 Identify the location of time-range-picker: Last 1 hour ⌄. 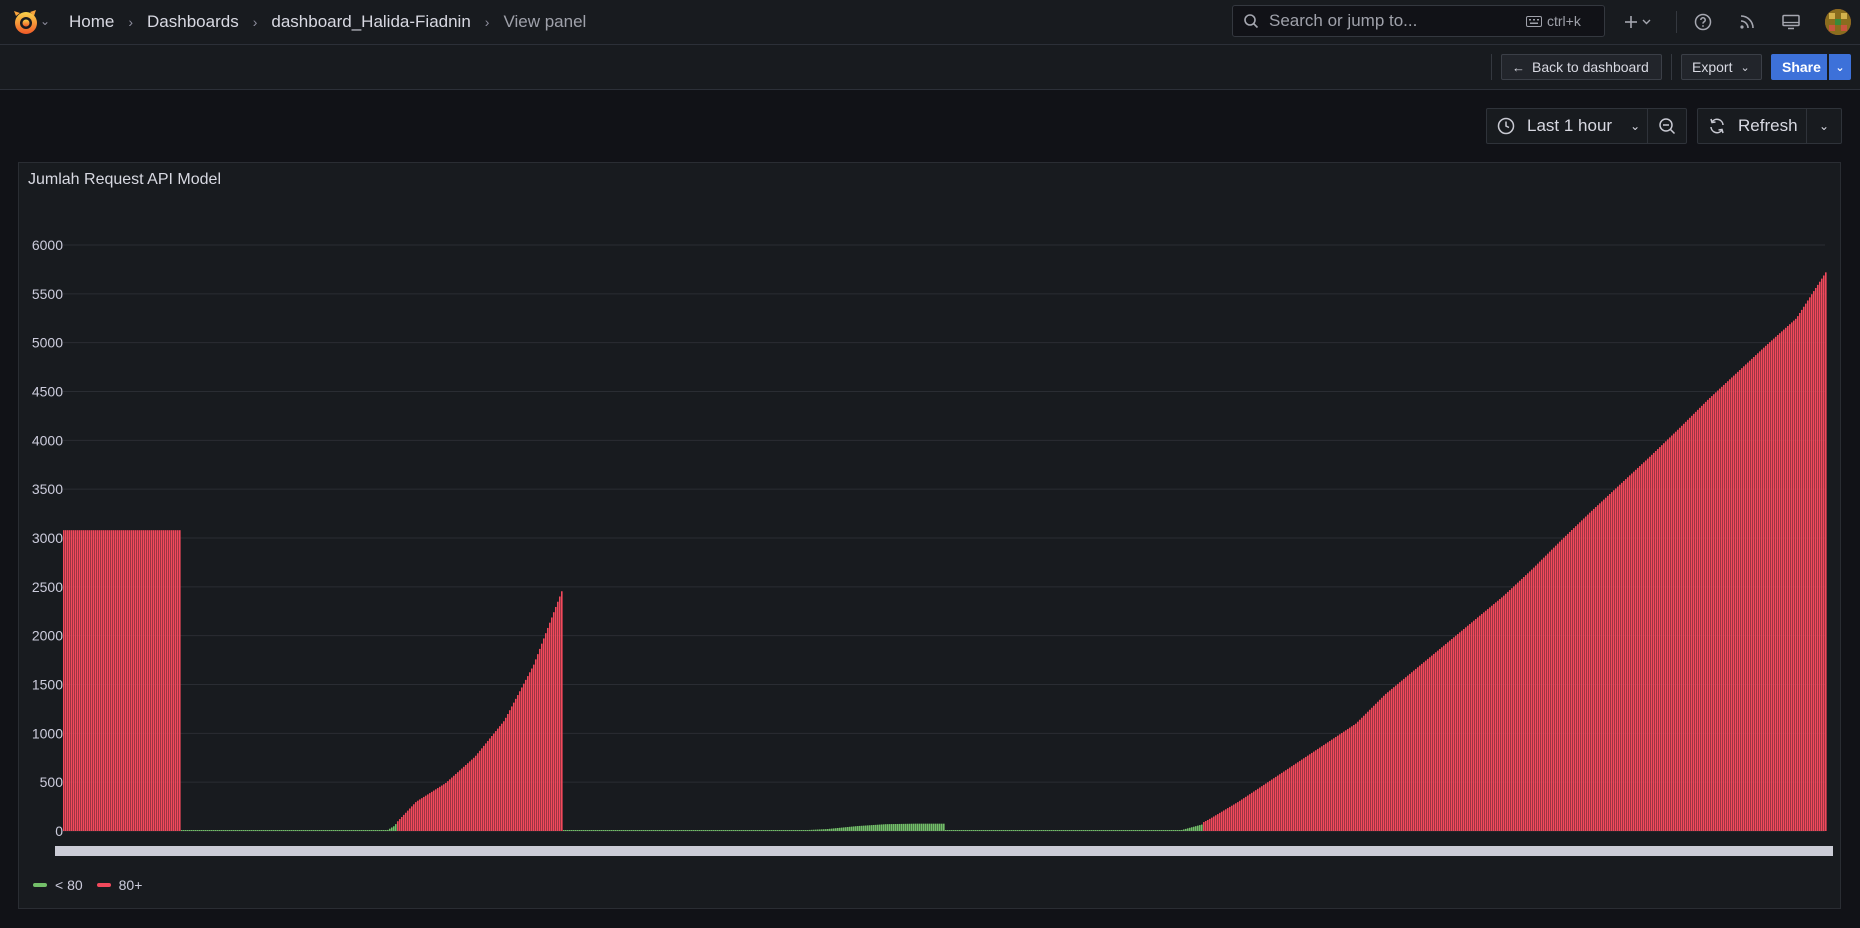
(1567, 126).